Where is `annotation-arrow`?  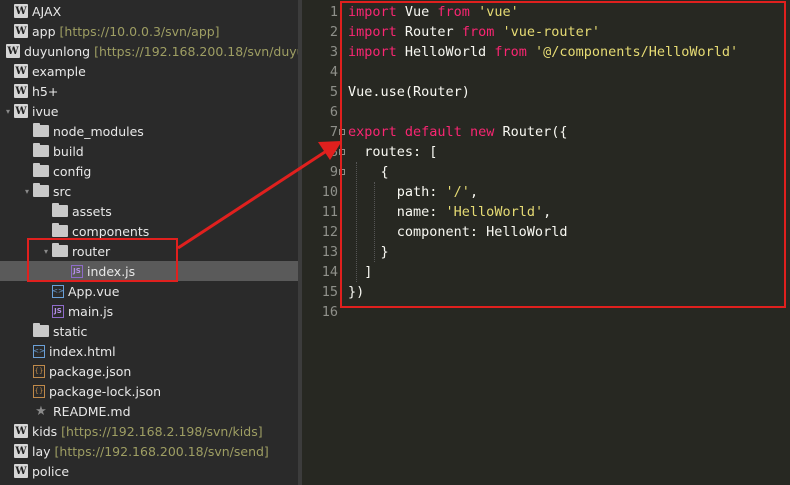 annotation-arrow is located at coordinates (259, 195).